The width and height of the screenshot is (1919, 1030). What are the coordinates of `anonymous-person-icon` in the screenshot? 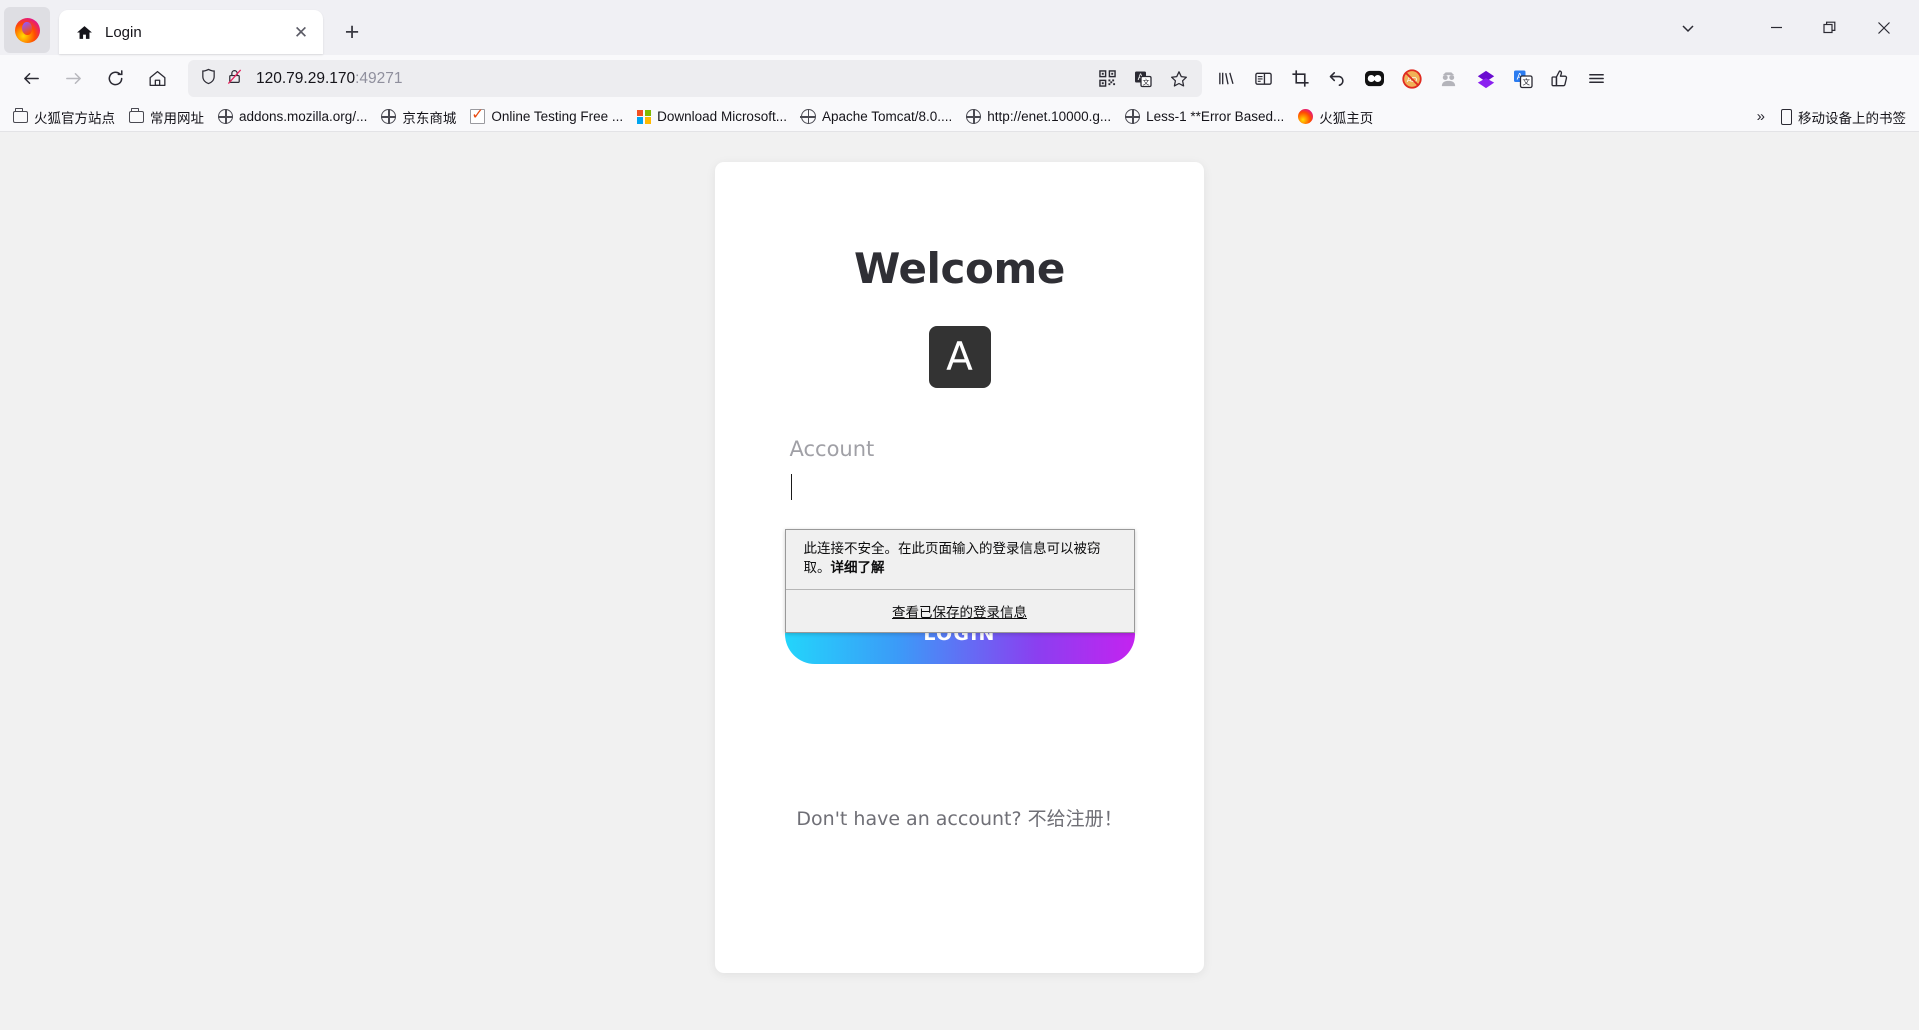 It's located at (1448, 78).